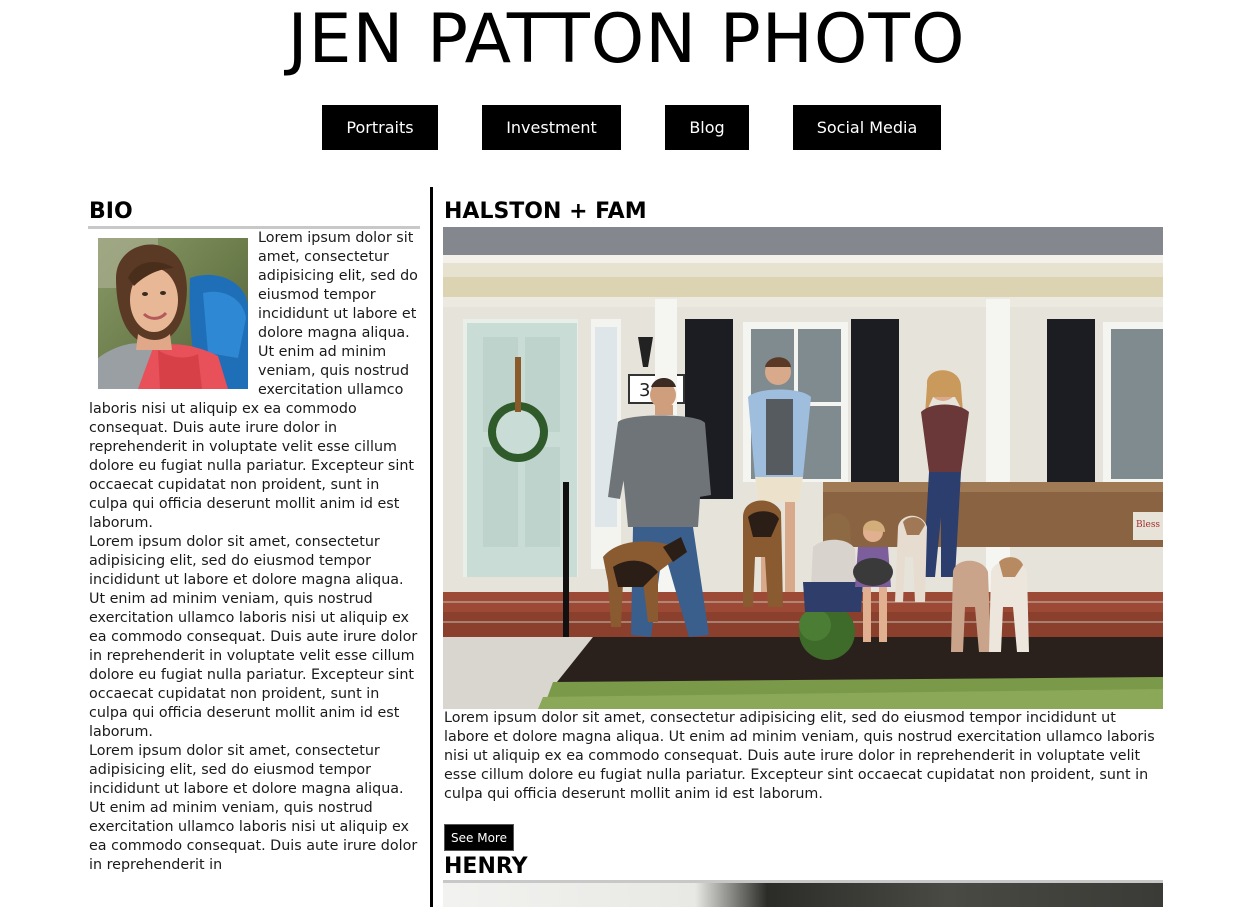  I want to click on nav-item-portraits: Portraits, so click(380, 127).